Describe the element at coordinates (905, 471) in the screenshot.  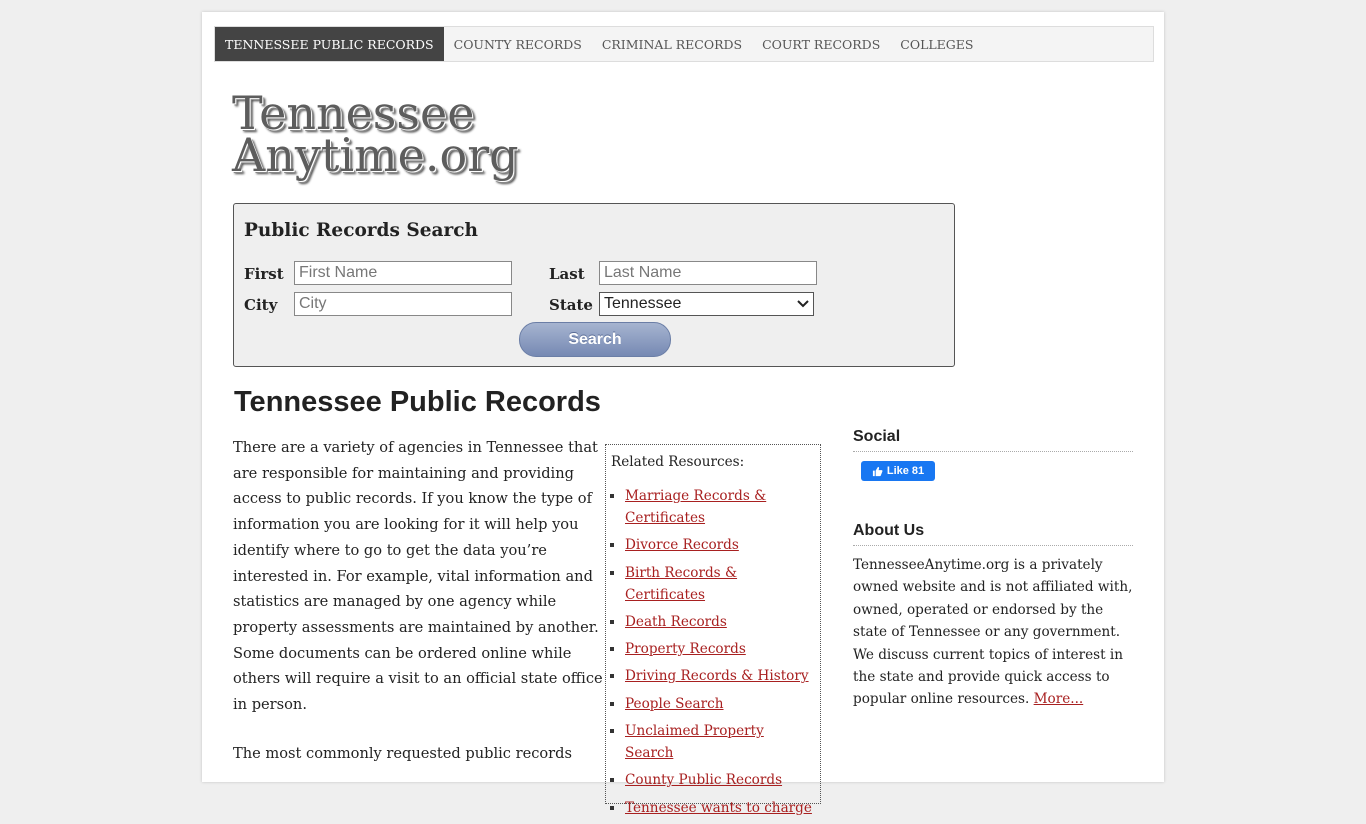
I see `like-count: Like 81` at that location.